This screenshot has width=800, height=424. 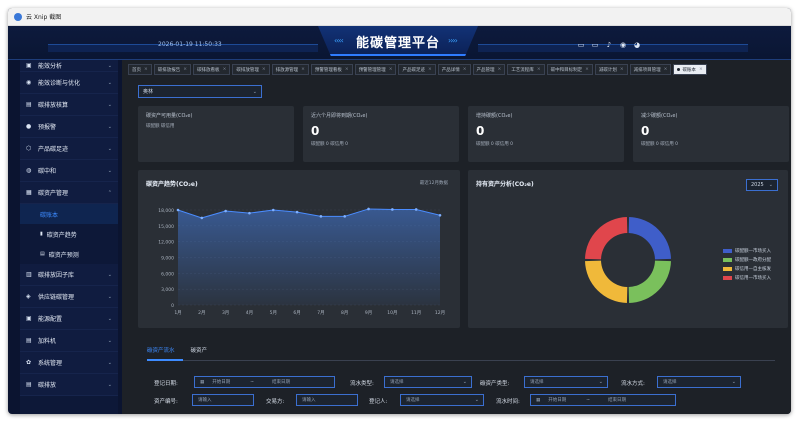 What do you see at coordinates (69, 319) in the screenshot?
I see `sidebar-item-items_after2: ▣ 能源配置 ⌄` at bounding box center [69, 319].